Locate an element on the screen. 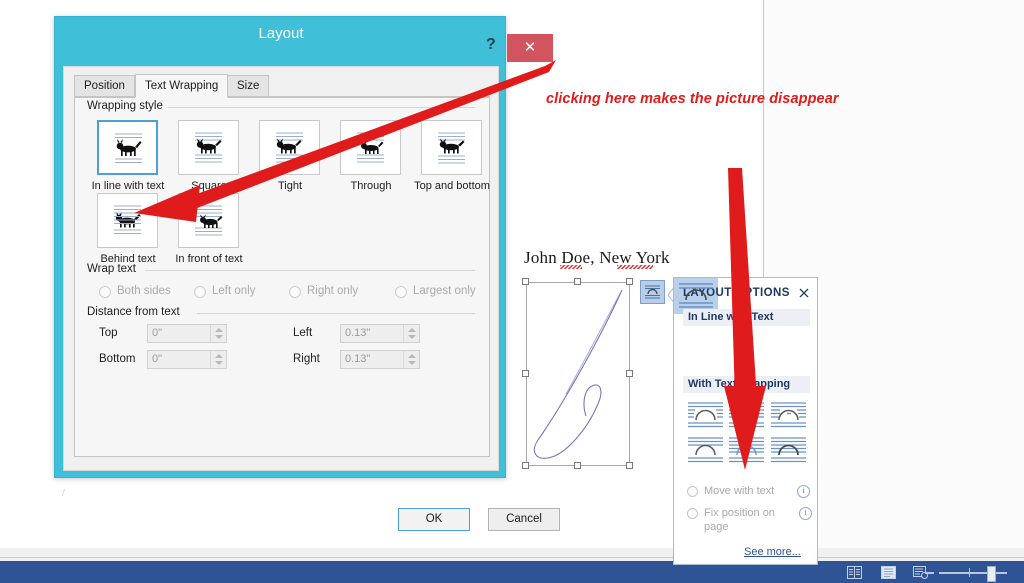 Image resolution: width=1024 pixels, height=583 pixels. wrap-label: Top and bottom is located at coordinates (452, 186).